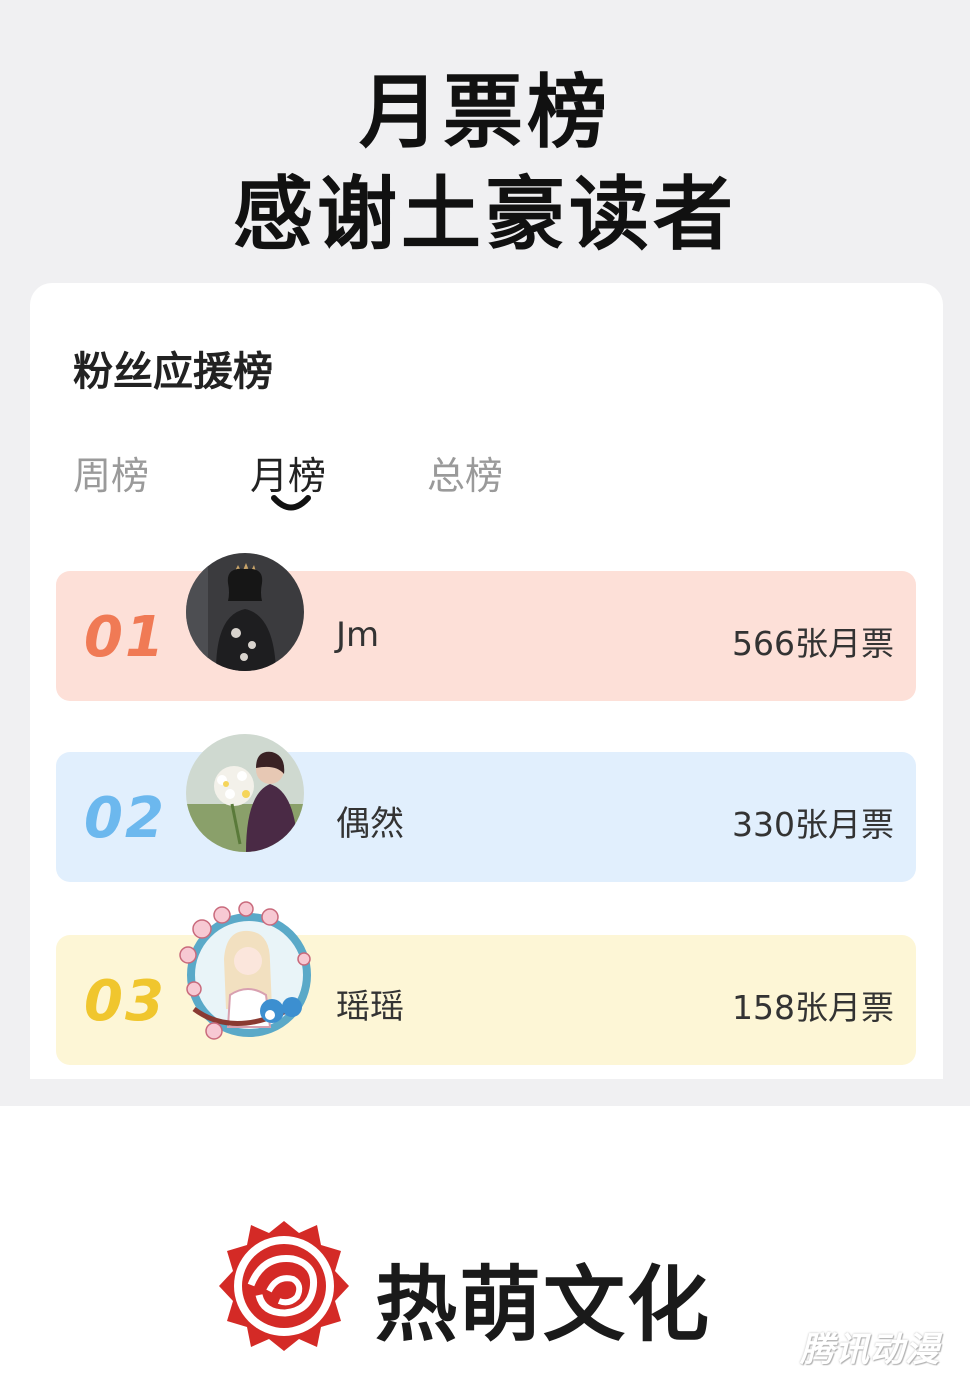 This screenshot has width=970, height=1380. Describe the element at coordinates (486, 627) in the screenshot. I see `ranking-row-1: 01 Jm 566张月票` at that location.